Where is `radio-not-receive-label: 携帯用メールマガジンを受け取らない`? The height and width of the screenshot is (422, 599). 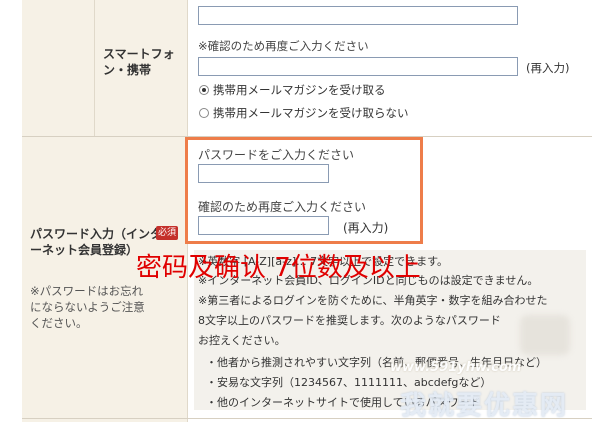
radio-not-receive-label: 携帯用メールマガジンを受け取らない is located at coordinates (311, 113).